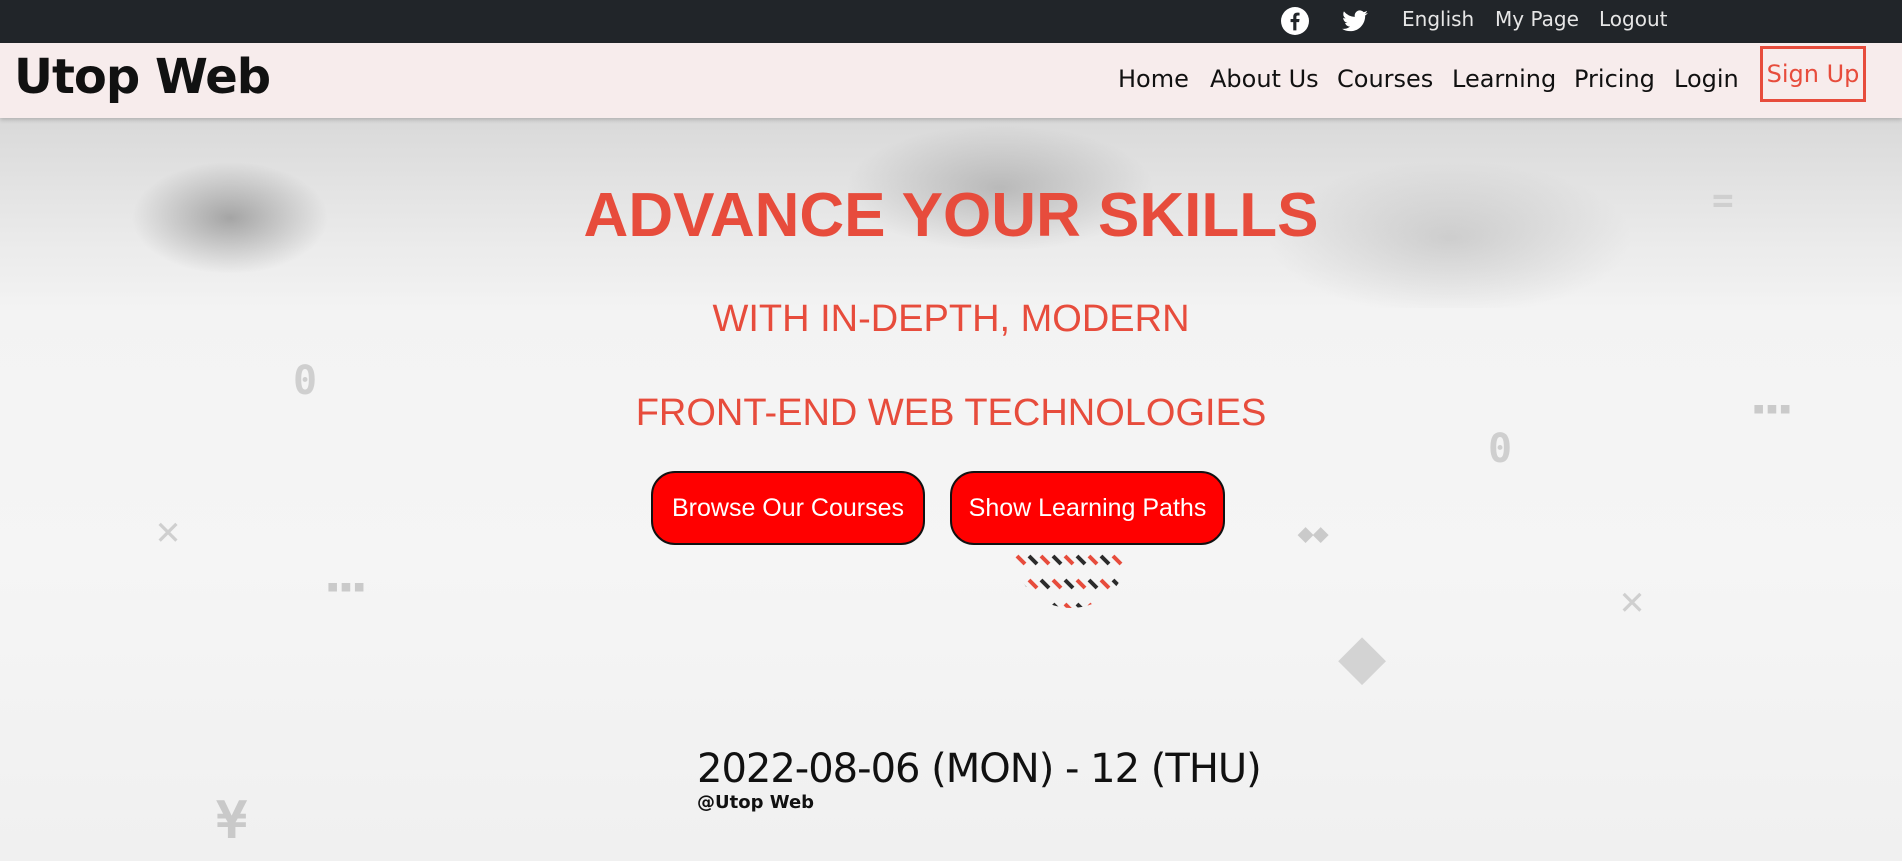 The image size is (1902, 861). Describe the element at coordinates (1614, 79) in the screenshot. I see `nav-pricing: Pricing` at that location.